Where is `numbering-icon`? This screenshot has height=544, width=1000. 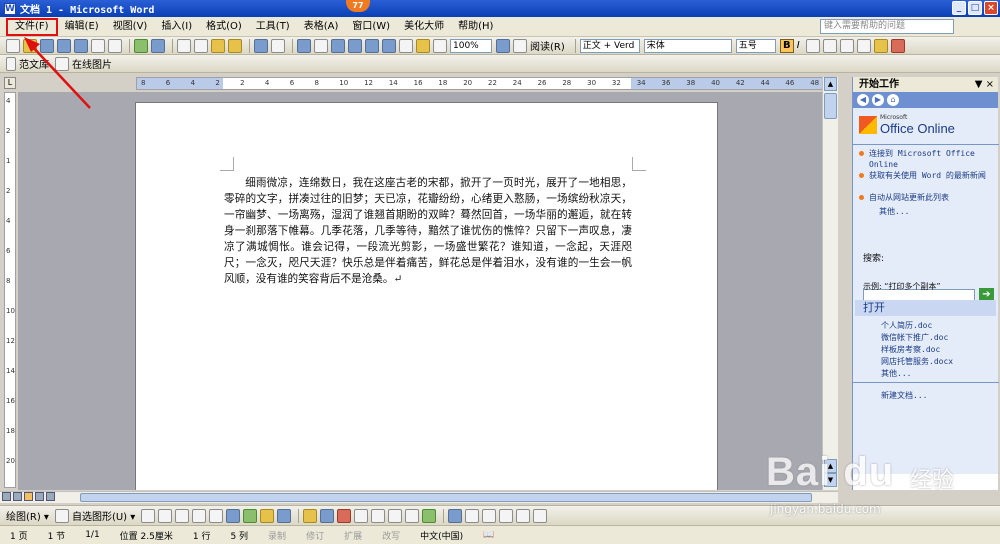 numbering-icon is located at coordinates (829, 45).